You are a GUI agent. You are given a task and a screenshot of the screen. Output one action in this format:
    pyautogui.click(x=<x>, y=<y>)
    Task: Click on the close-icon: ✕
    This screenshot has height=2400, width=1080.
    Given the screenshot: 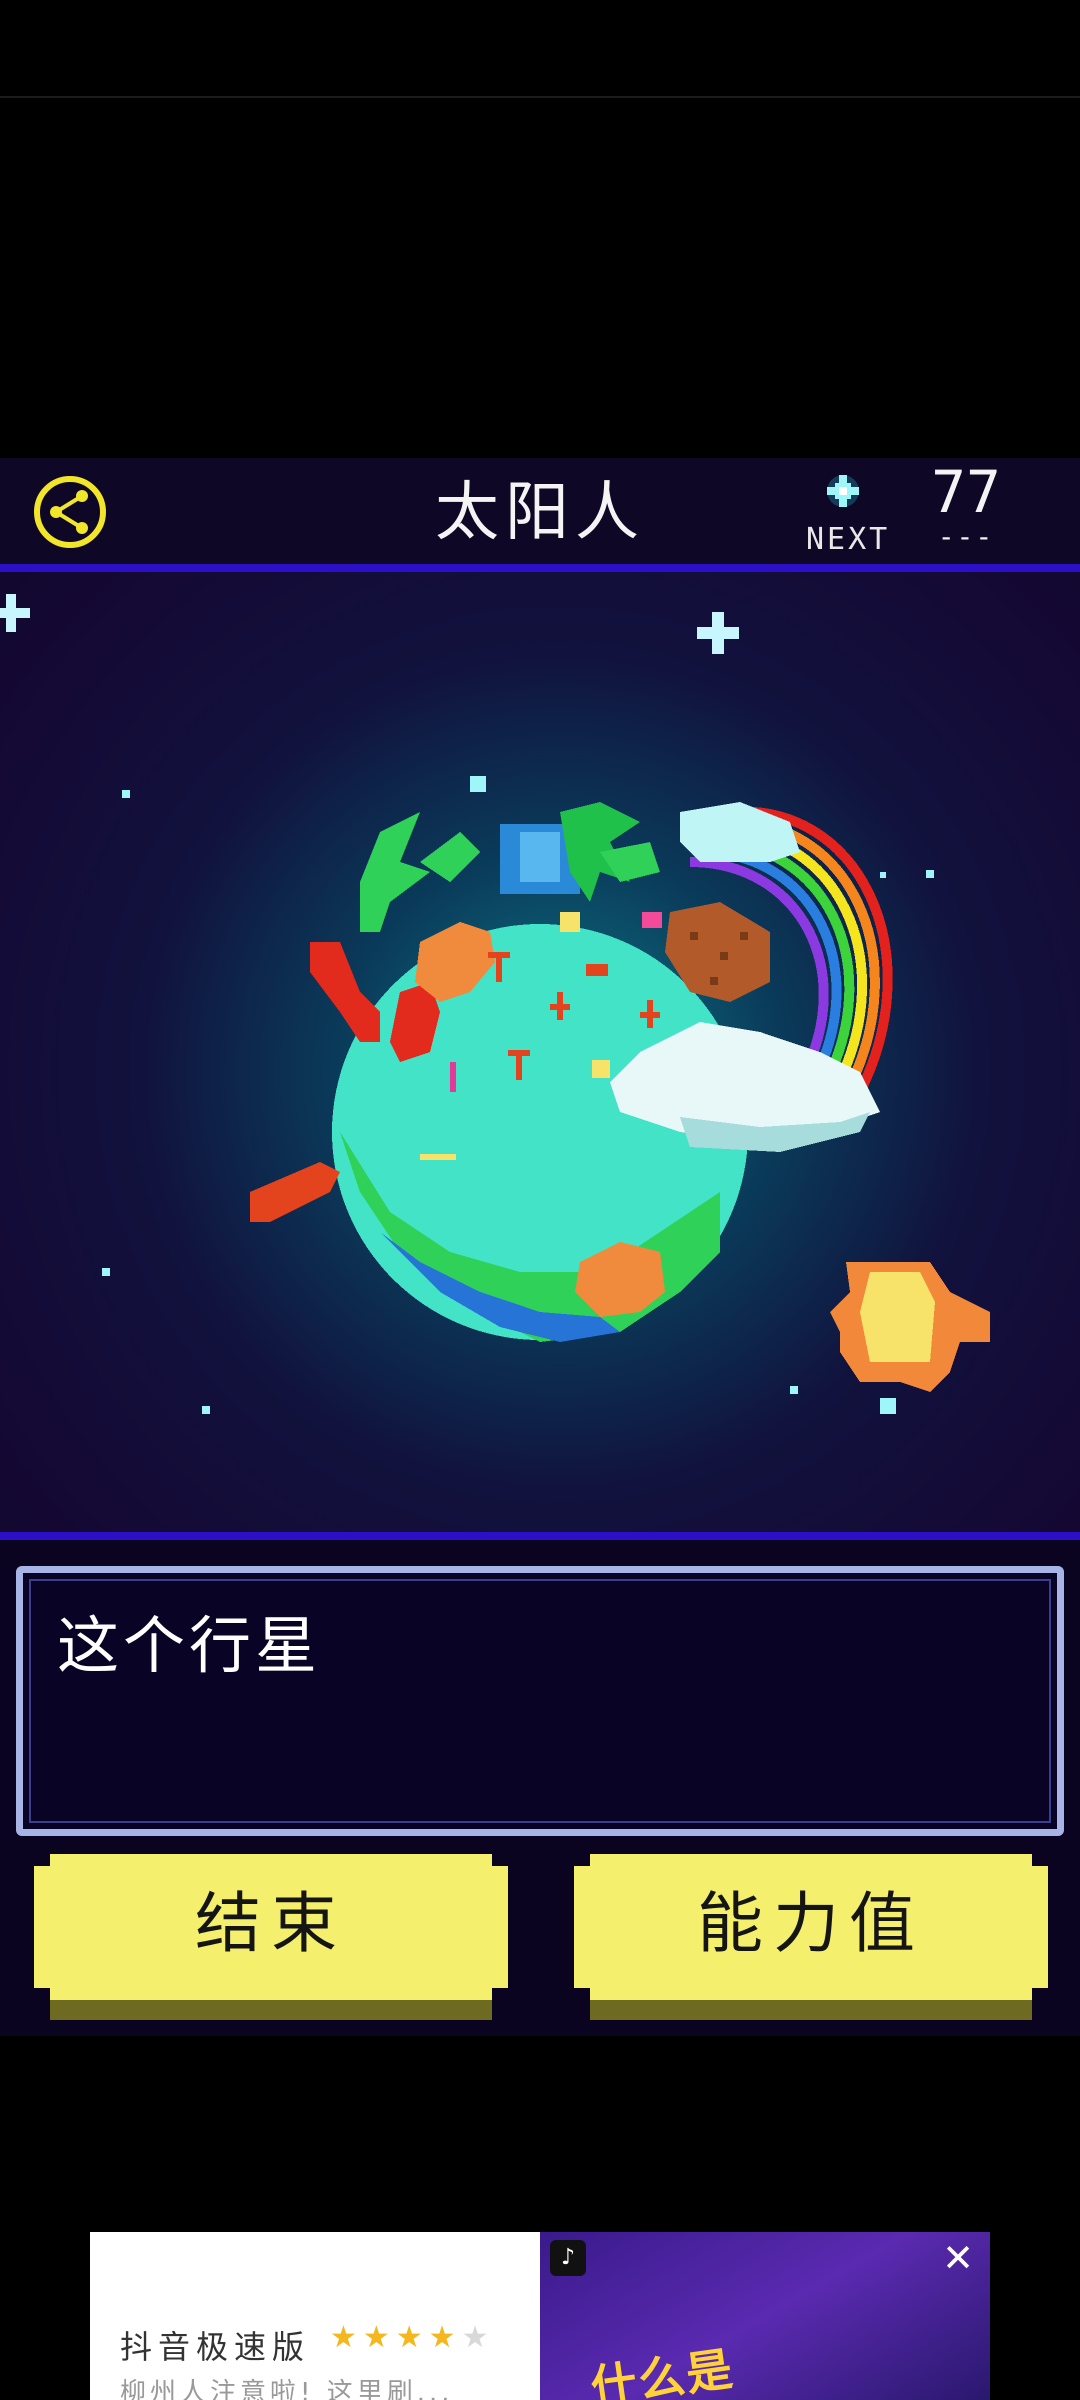 What is the action you would take?
    pyautogui.click(x=958, y=2258)
    